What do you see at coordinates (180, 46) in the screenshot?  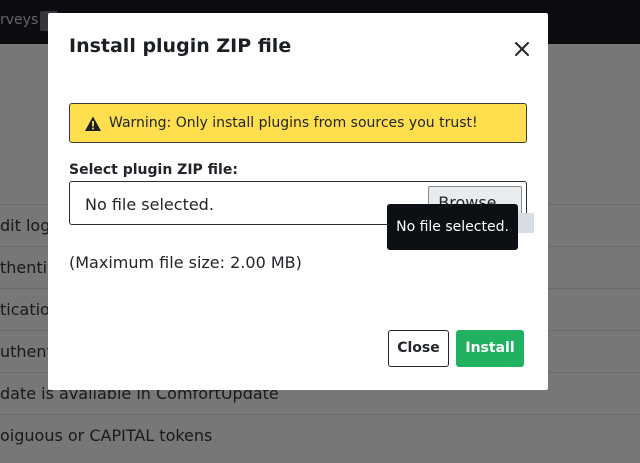 I see `dialog-title: Install plugin ZIP file` at bounding box center [180, 46].